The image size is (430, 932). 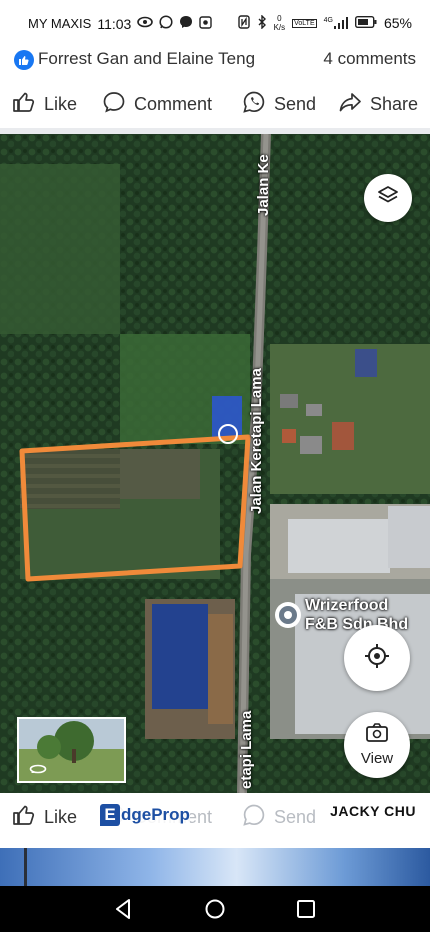 I want to click on road-label-top: Jalan Ke, so click(x=263, y=185).